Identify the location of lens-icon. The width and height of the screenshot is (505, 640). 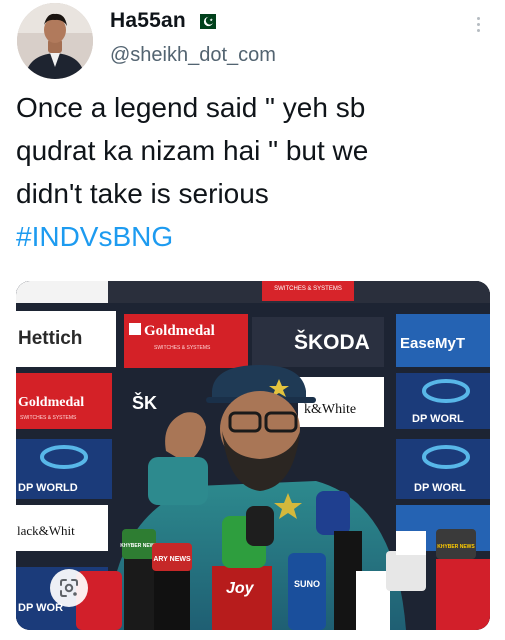
(69, 588).